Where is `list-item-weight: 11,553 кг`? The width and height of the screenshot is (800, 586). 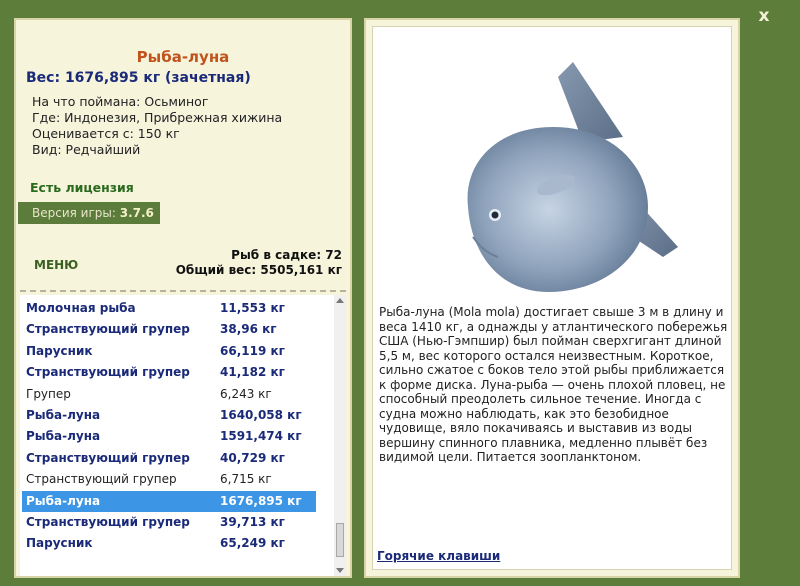
list-item-weight: 11,553 кг is located at coordinates (252, 308).